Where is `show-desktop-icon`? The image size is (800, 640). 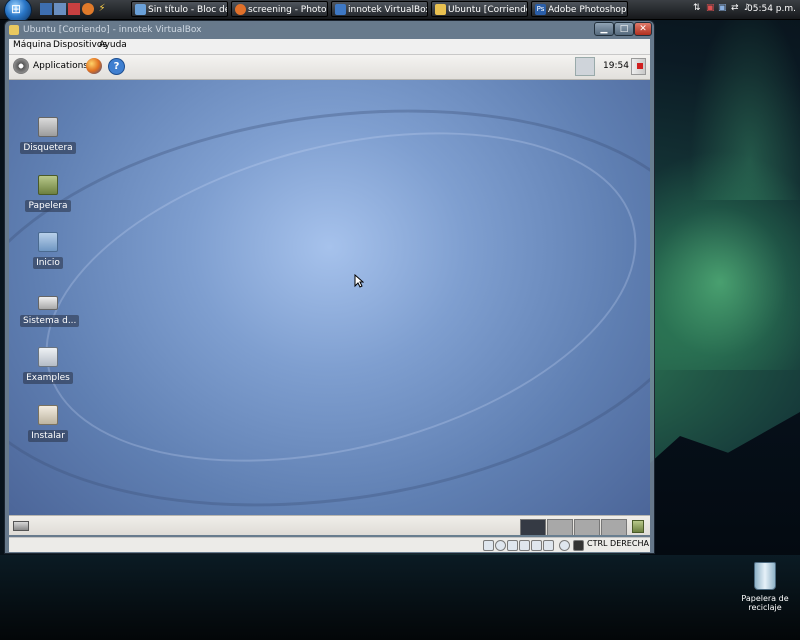 show-desktop-icon is located at coordinates (21, 526).